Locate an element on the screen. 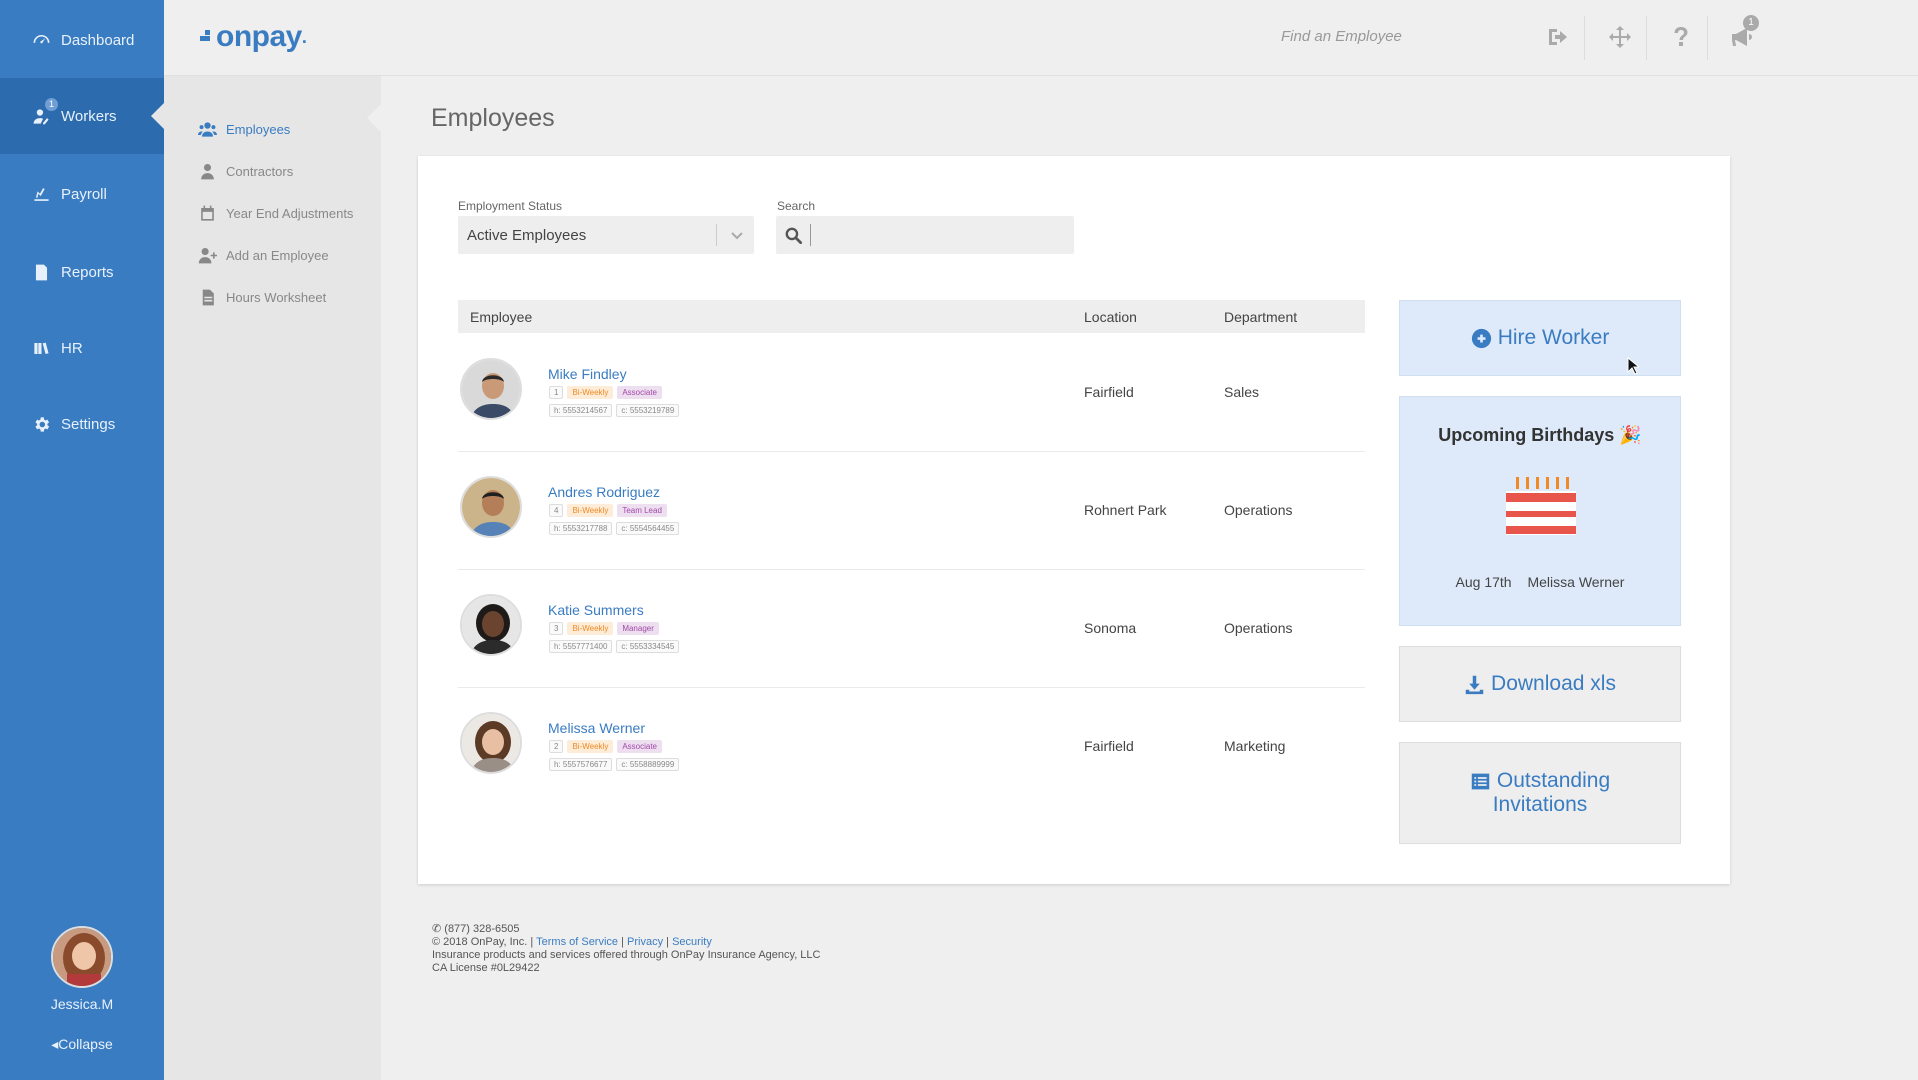  nav-label: Settings is located at coordinates (88, 424).